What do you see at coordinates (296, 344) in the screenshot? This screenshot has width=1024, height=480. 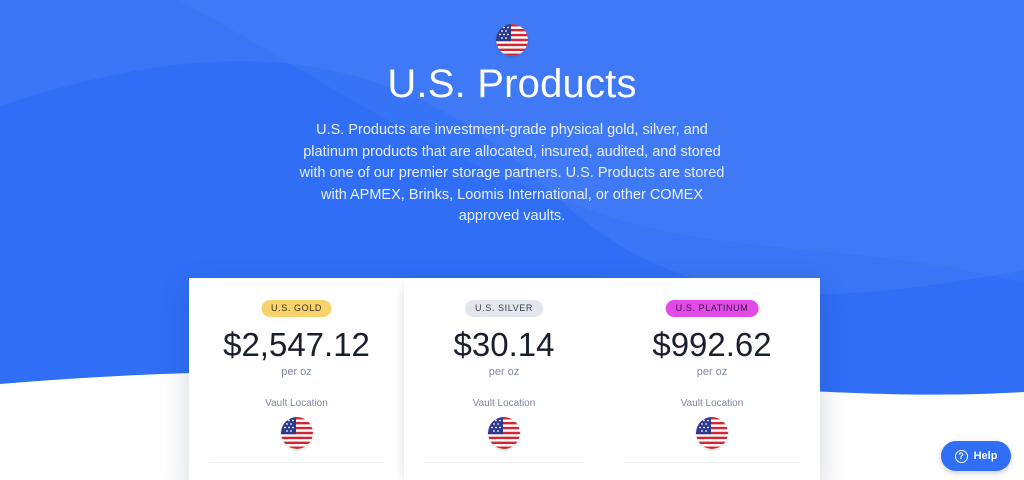 I see `gold-price: $2,547.12` at bounding box center [296, 344].